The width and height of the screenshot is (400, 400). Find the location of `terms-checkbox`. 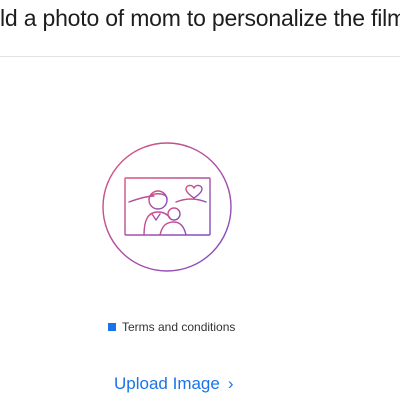

terms-checkbox is located at coordinates (112, 327).